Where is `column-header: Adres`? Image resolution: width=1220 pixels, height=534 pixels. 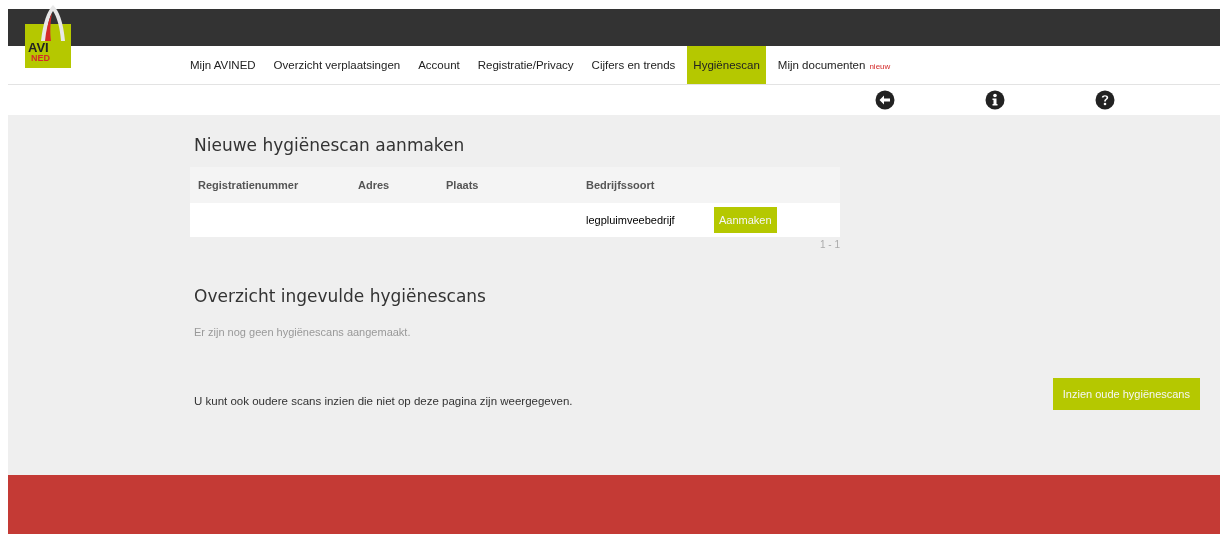 column-header: Adres is located at coordinates (374, 185).